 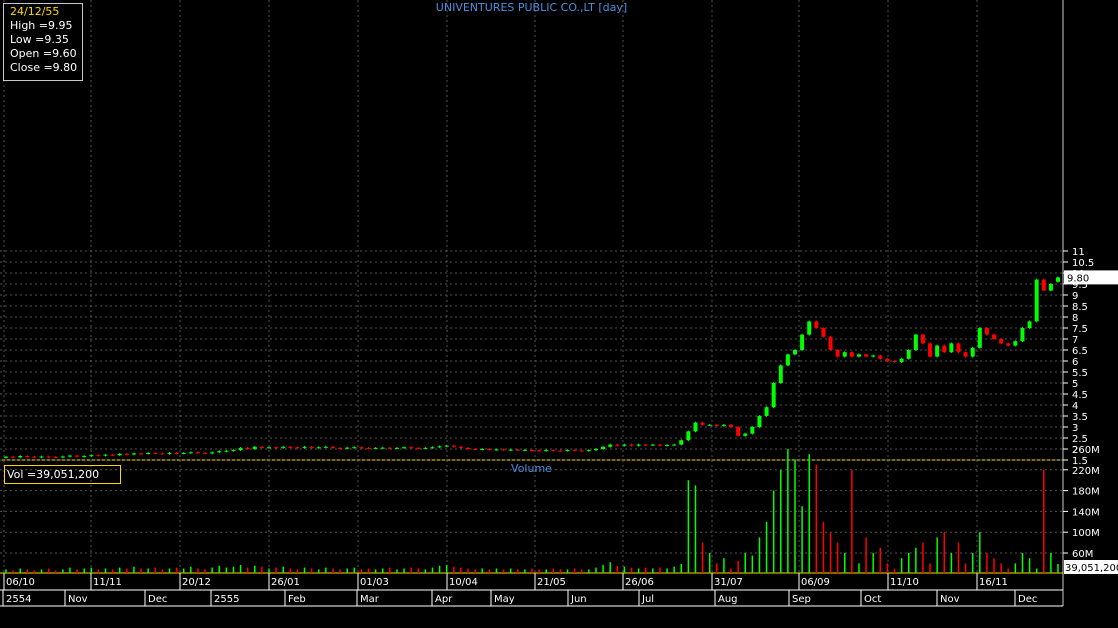 I want to click on volume-panel-title: Volume, so click(x=531, y=468).